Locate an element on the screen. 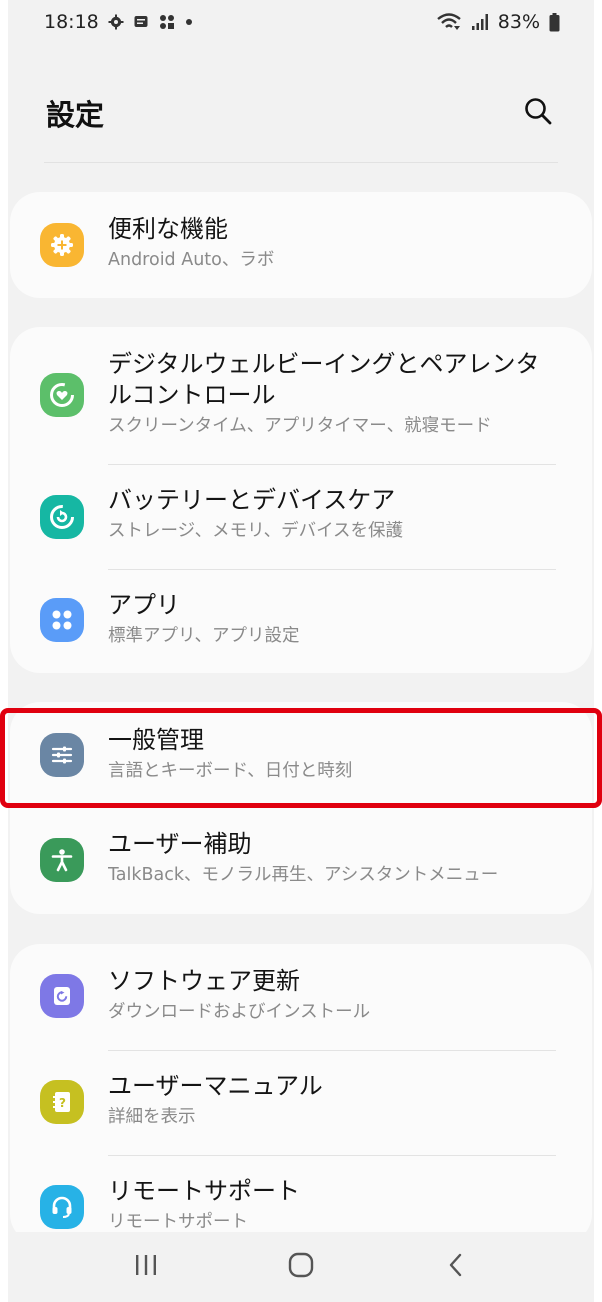 The width and height of the screenshot is (602, 1302). settings-gear-status-icon is located at coordinates (116, 22).